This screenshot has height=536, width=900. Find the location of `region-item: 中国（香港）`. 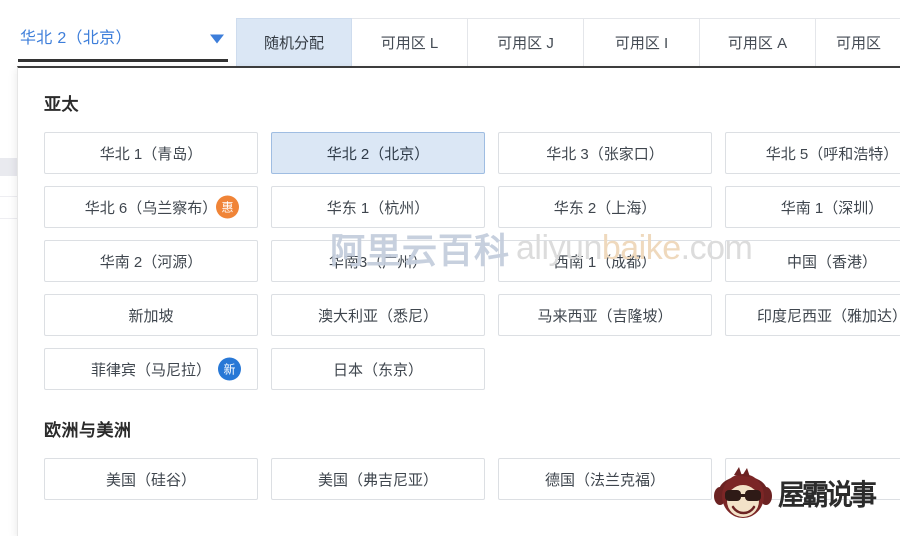

region-item: 中国（香港） is located at coordinates (812, 261).